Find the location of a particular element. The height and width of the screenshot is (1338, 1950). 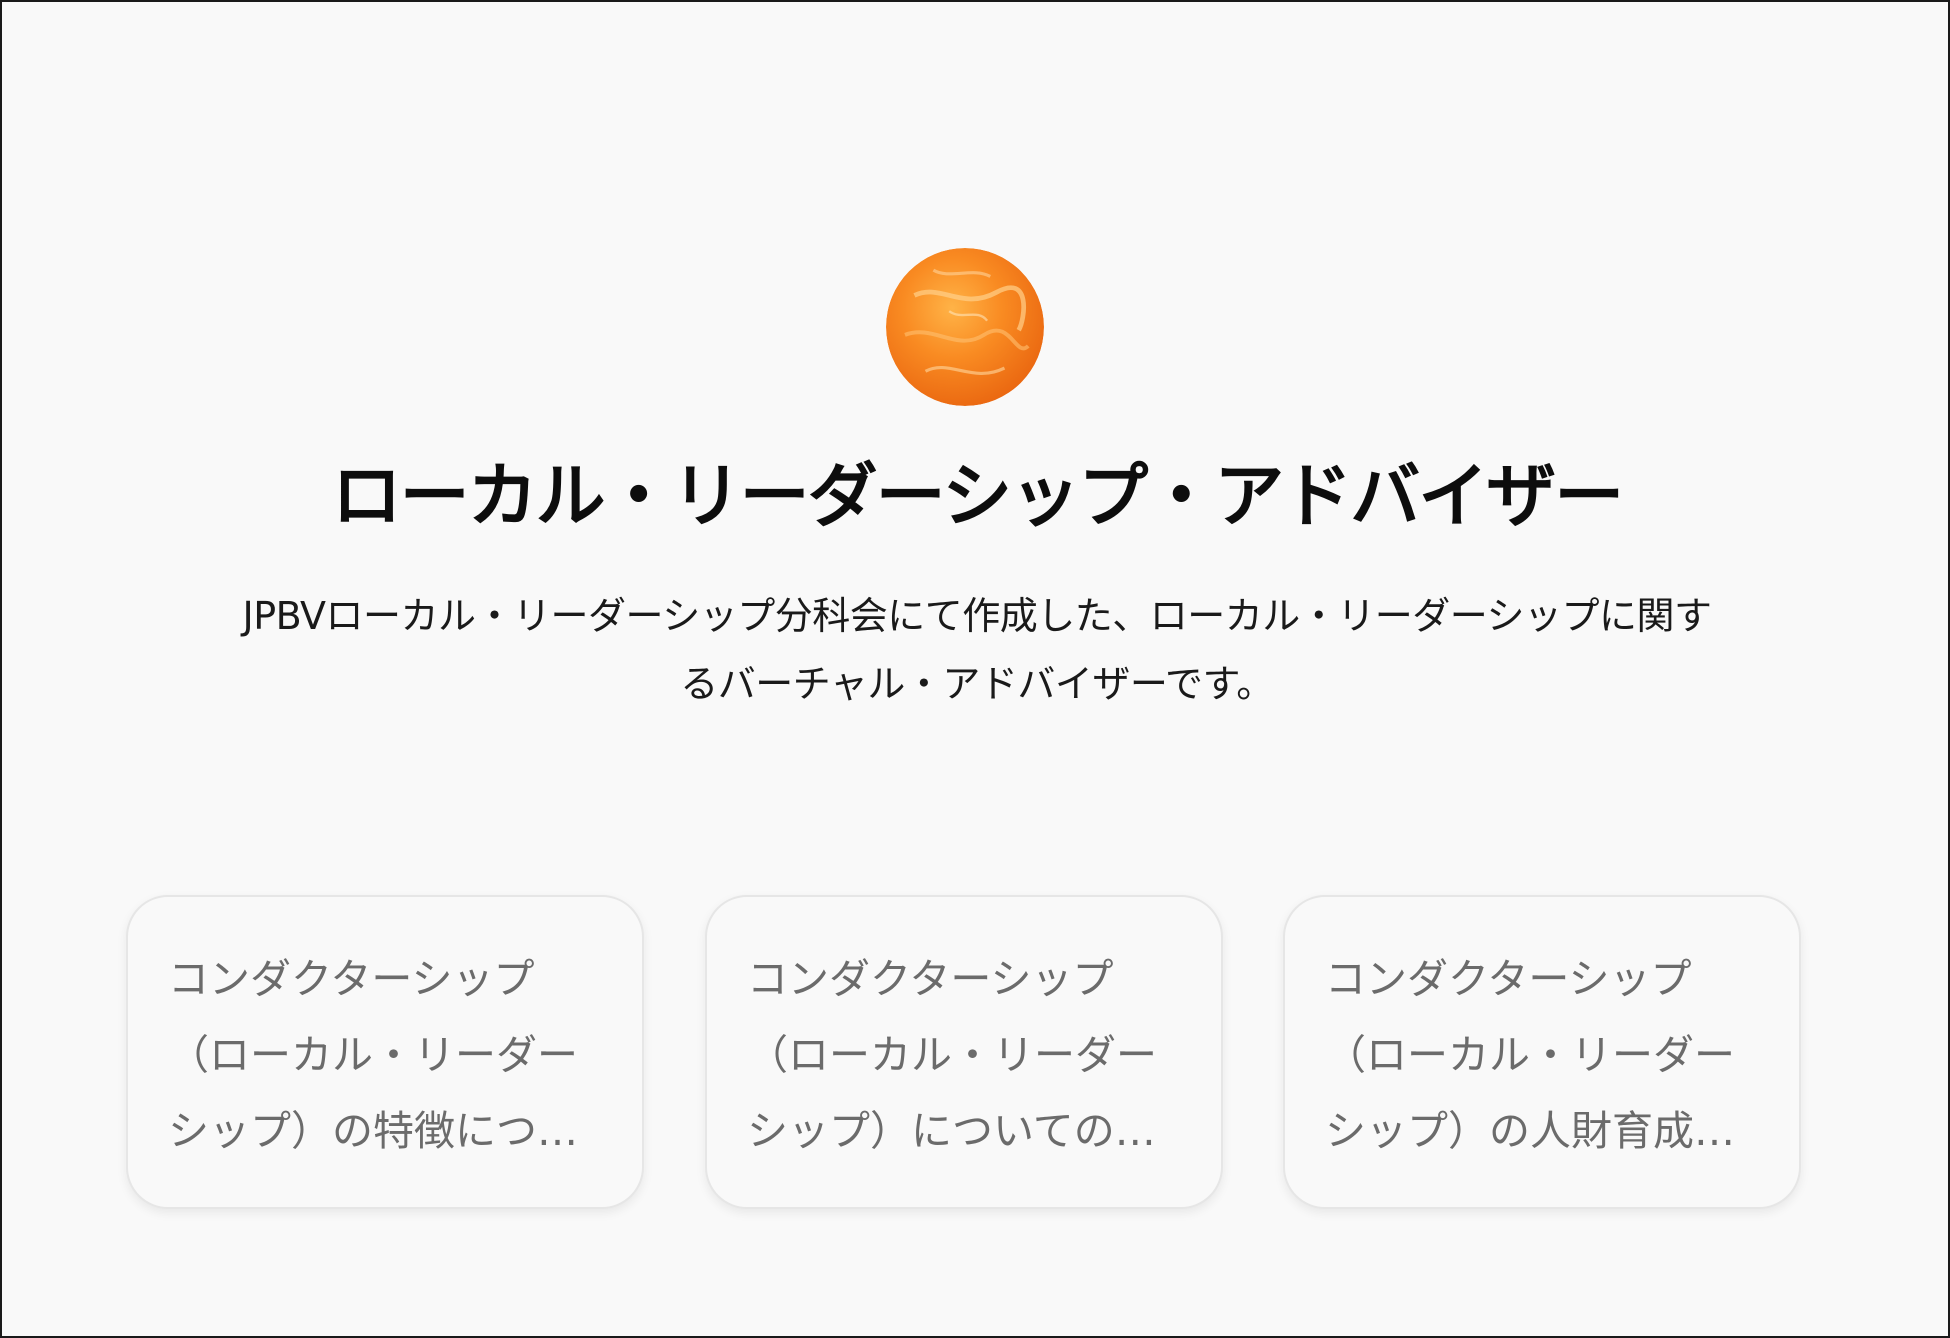

advisor-avatar-icon is located at coordinates (965, 327).